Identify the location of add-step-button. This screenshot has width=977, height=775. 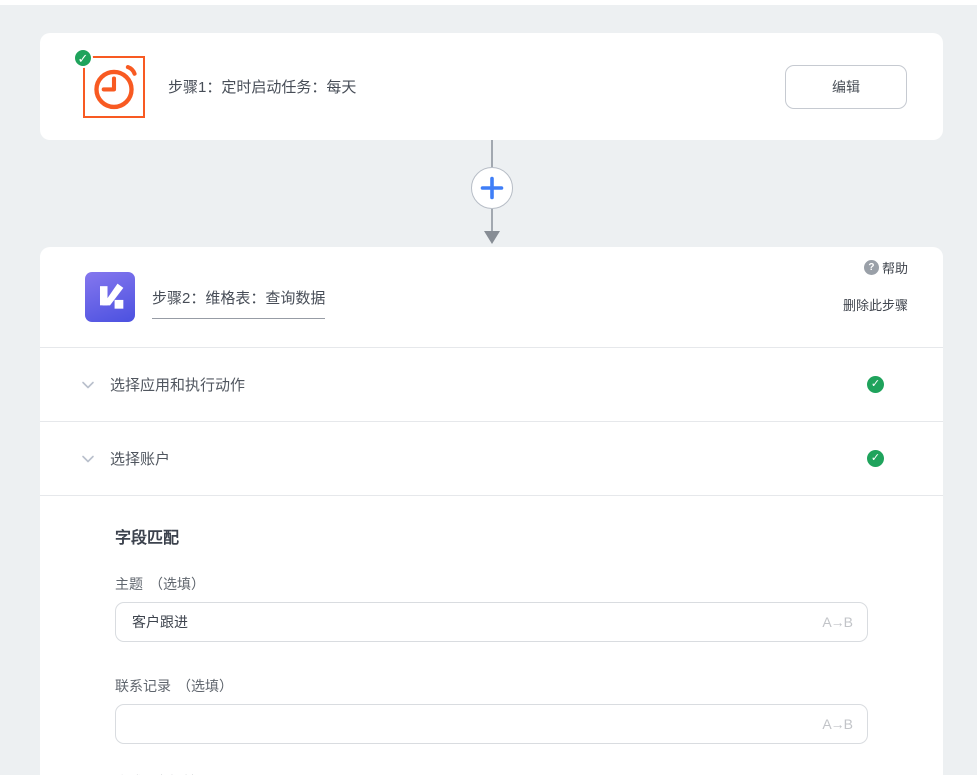
(491, 188).